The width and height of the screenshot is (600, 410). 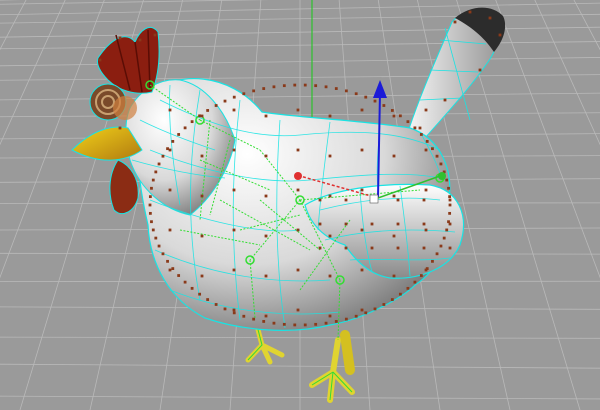 What do you see at coordinates (298, 176) in the screenshot?
I see `manipulator-x-handle` at bounding box center [298, 176].